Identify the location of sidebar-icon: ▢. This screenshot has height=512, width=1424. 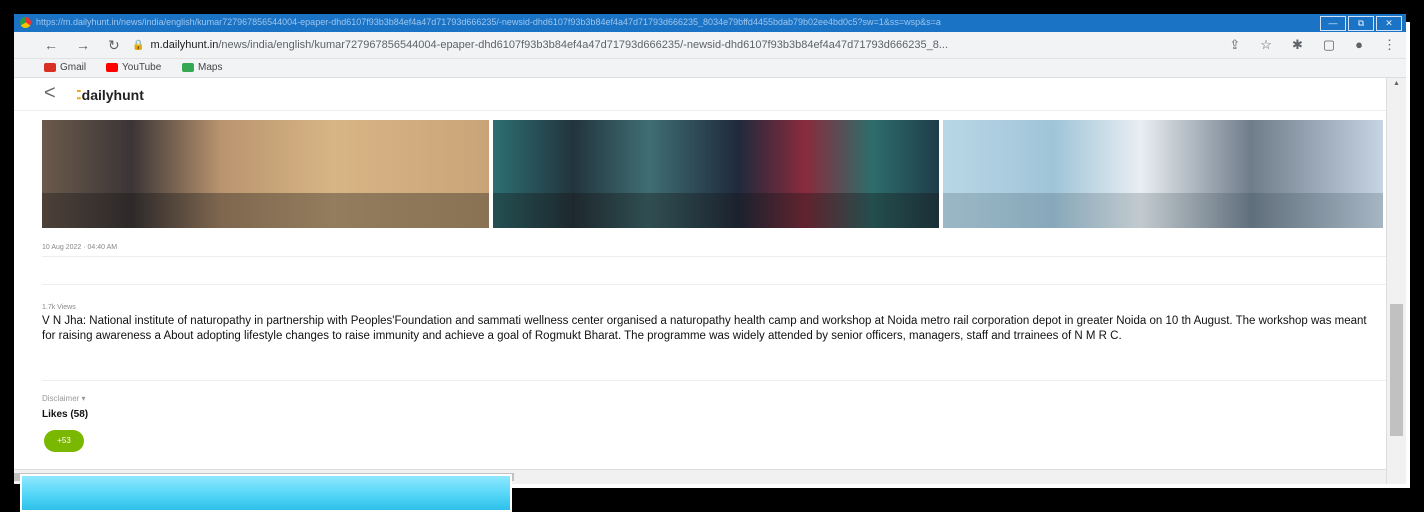
(1329, 45).